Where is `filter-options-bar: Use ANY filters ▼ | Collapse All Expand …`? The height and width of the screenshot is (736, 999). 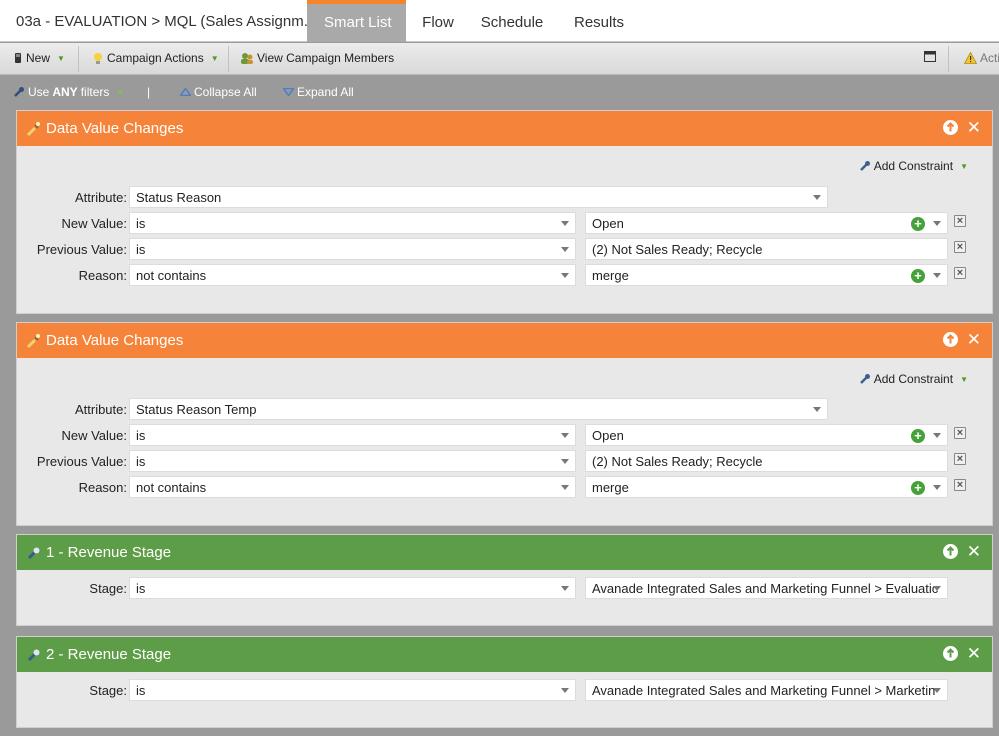
filter-options-bar: Use ANY filters ▼ | Collapse All Expand … is located at coordinates (499, 92).